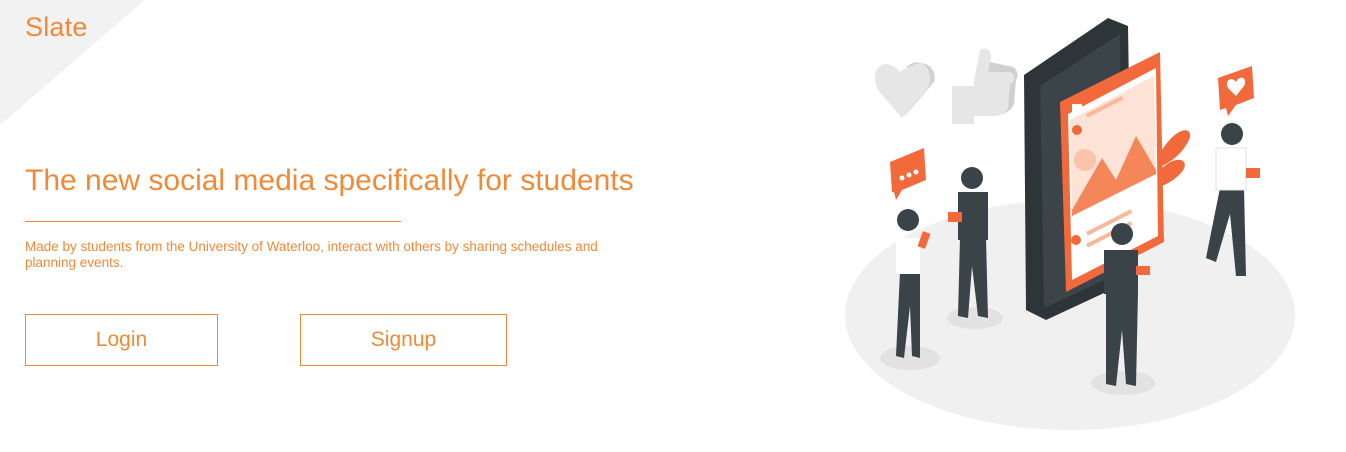 This screenshot has height=452, width=1346. Describe the element at coordinates (56, 27) in the screenshot. I see `brand-logo: Slate` at that location.